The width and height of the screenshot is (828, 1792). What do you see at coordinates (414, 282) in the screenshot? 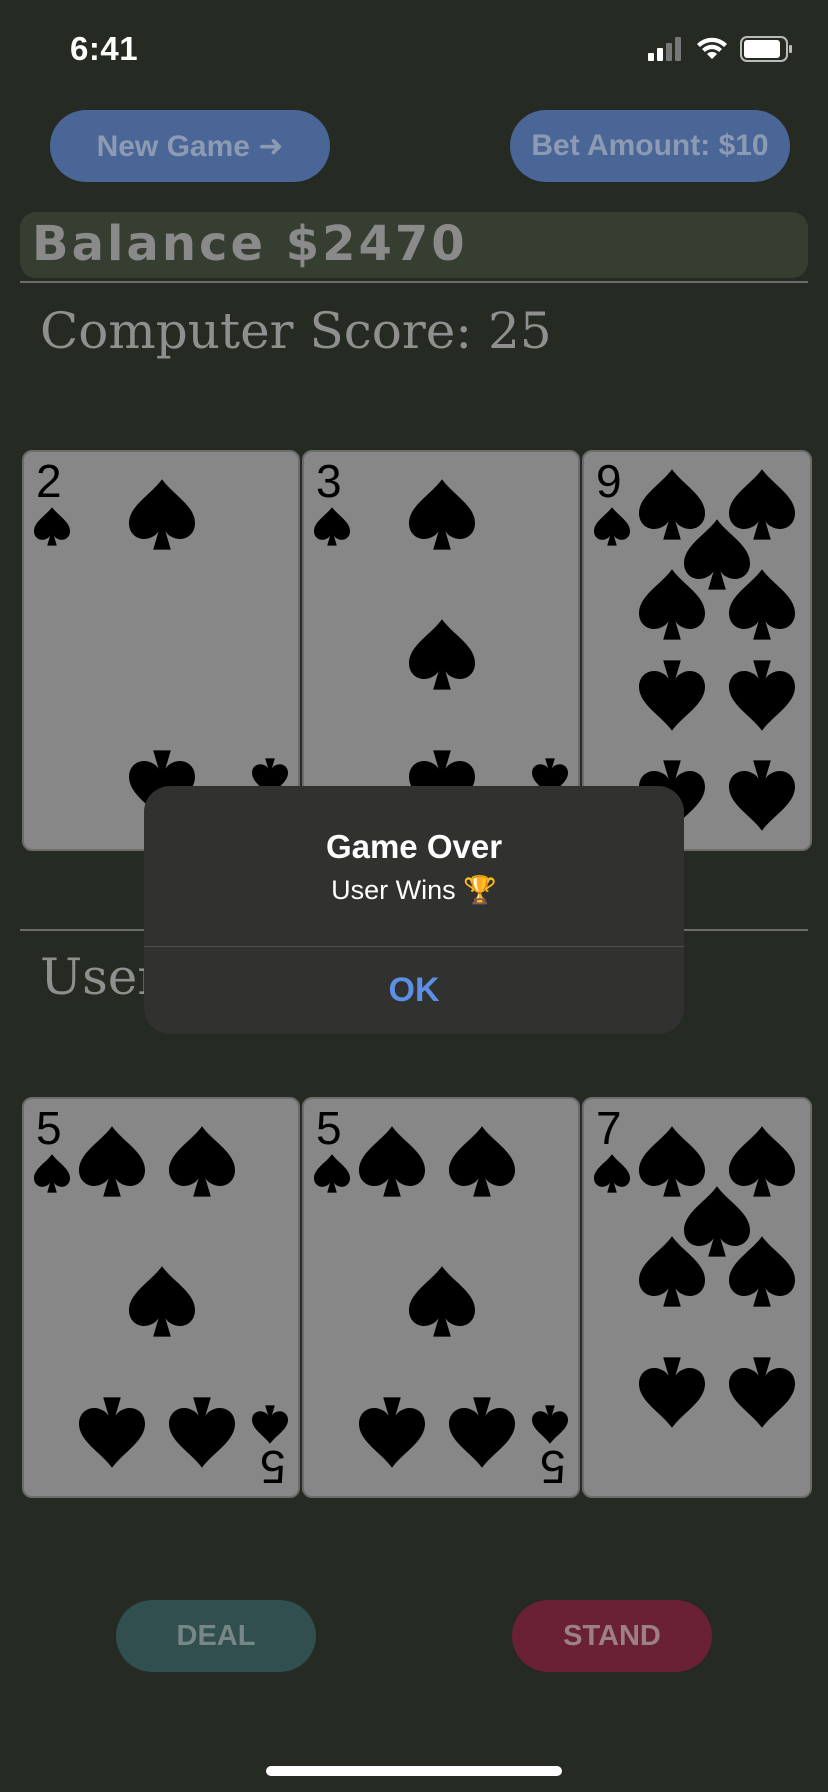
I see `divider-top` at bounding box center [414, 282].